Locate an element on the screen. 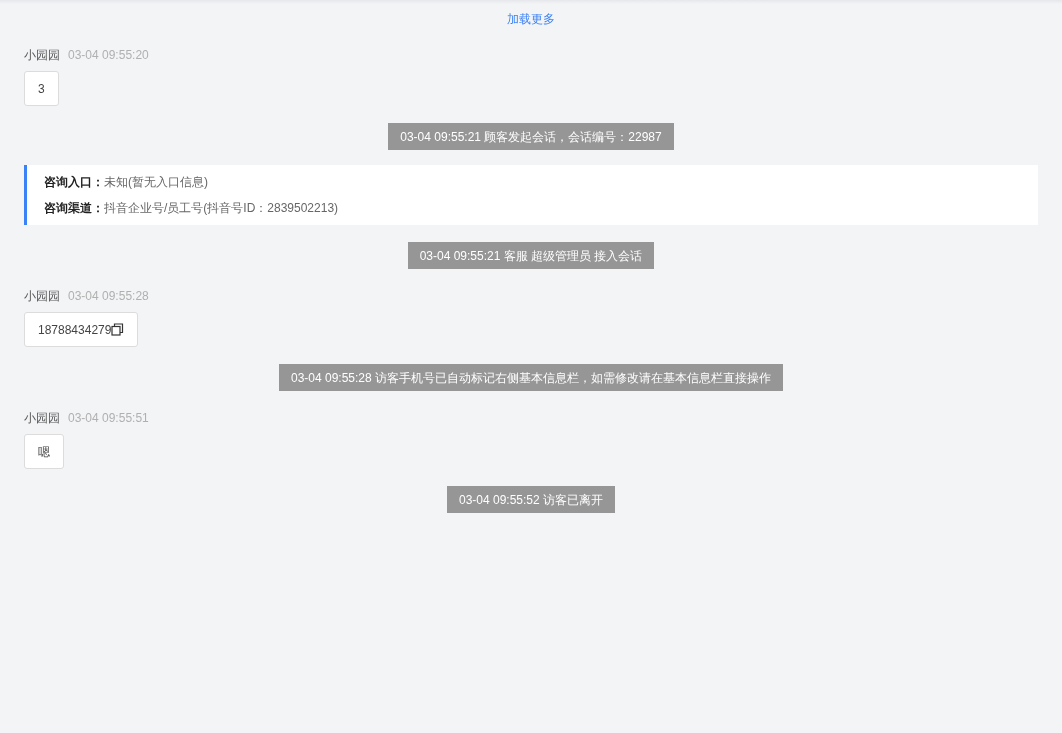 This screenshot has width=1062, height=733. system-notice: 03-04 09:55:21 客服 超级管理员 接入会话 is located at coordinates (531, 255).